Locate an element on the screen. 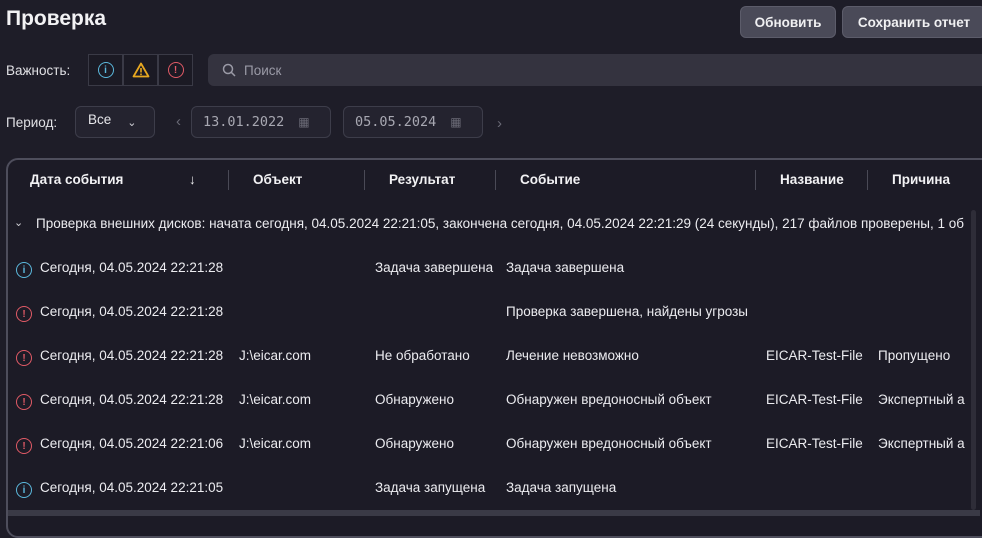  date-to-value: 05.05.2024 is located at coordinates (396, 122).